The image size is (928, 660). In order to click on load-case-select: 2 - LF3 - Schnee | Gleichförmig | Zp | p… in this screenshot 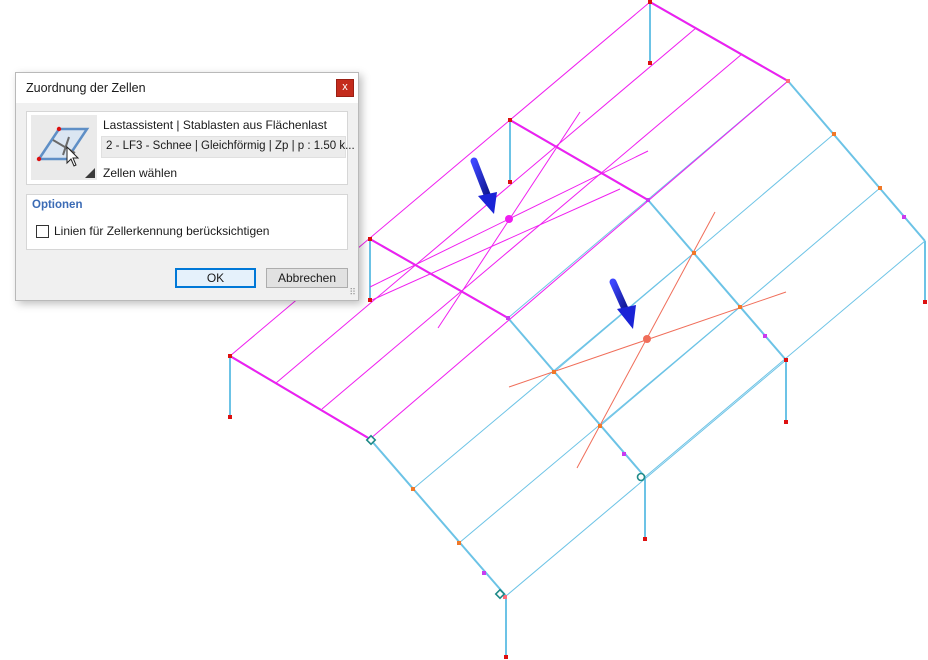, I will do `click(228, 147)`.